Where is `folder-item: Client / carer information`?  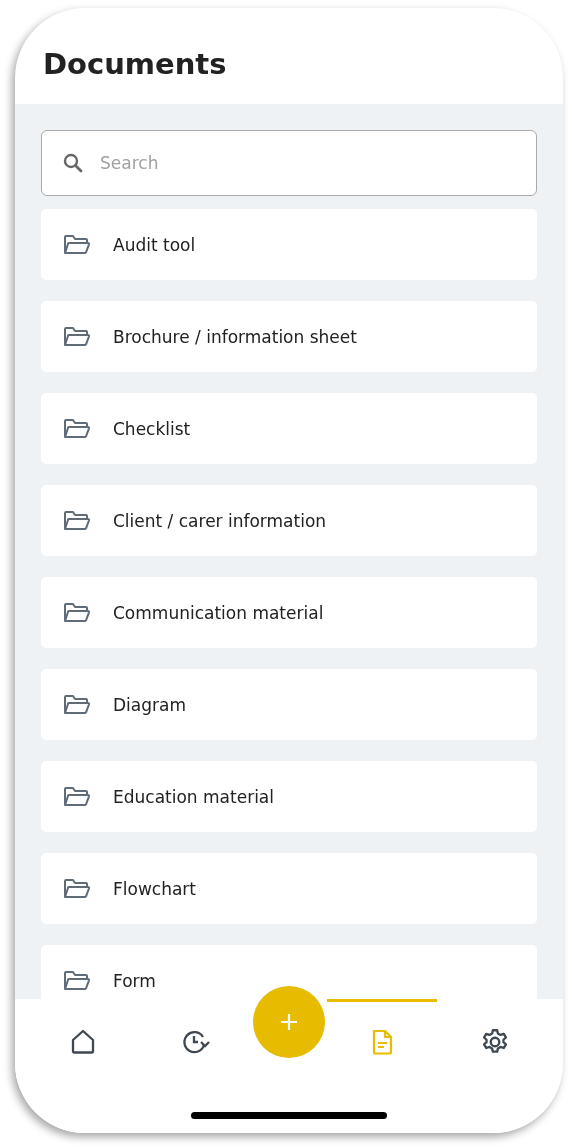
folder-item: Client / carer information is located at coordinates (289, 520).